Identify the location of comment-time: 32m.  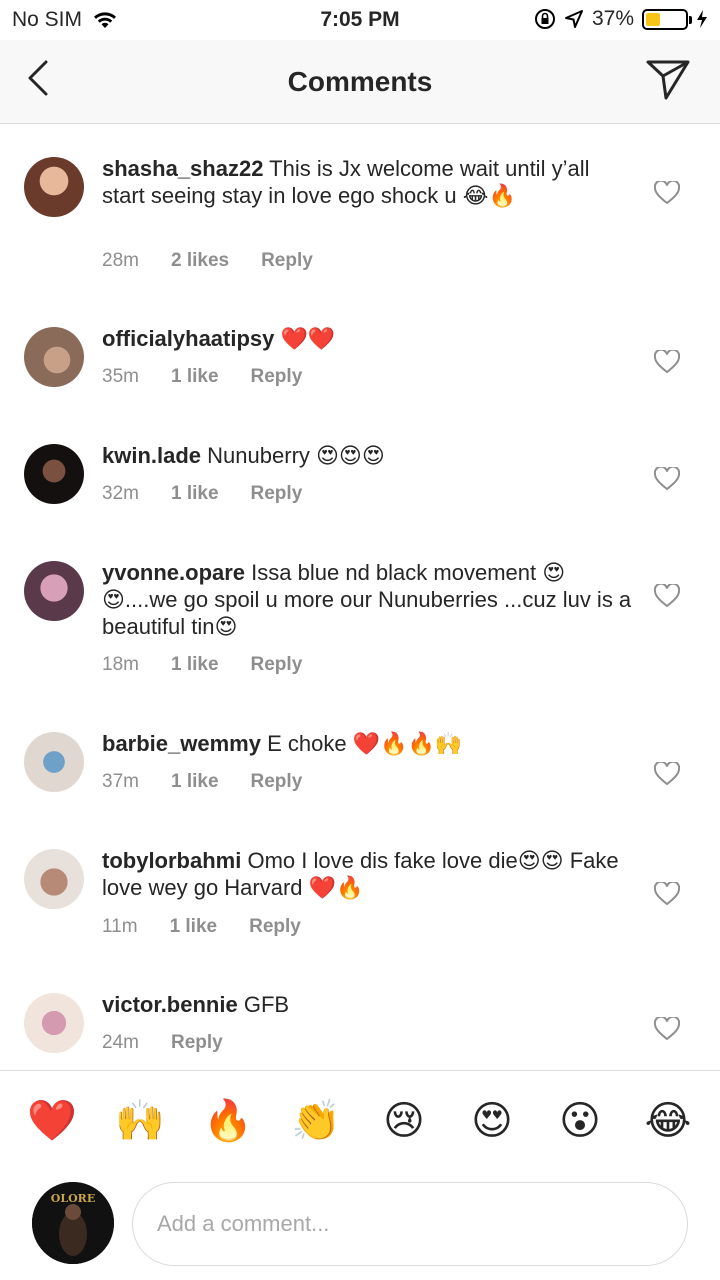
(120, 493).